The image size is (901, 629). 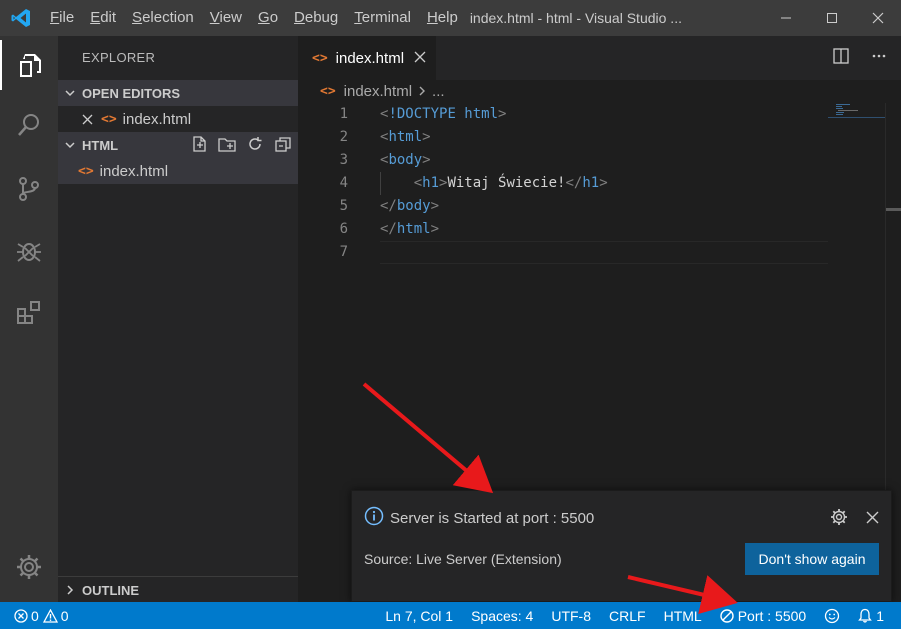 I want to click on more-actions-icon, so click(x=879, y=58).